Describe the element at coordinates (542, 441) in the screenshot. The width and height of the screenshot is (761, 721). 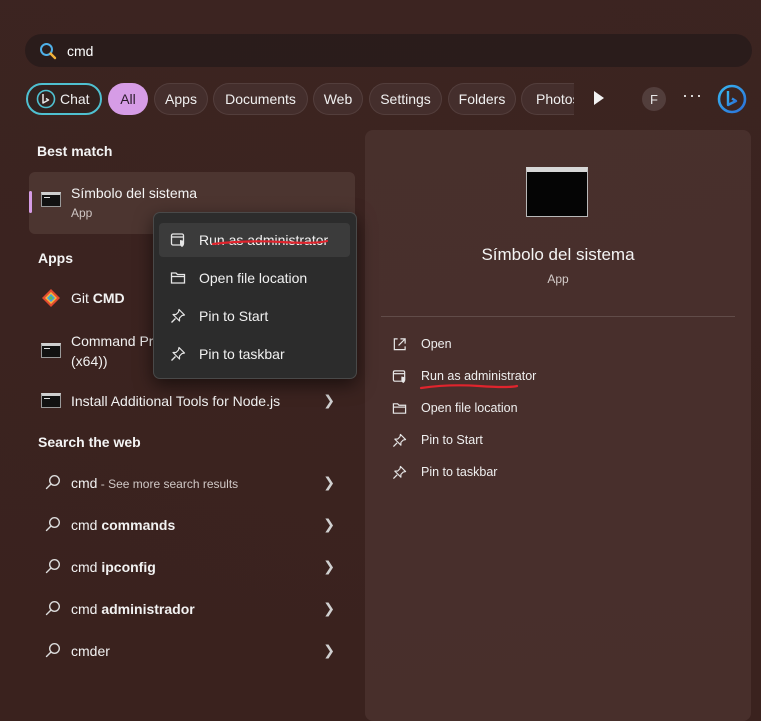
I see `action-pin-to-start: Pin to Start` at that location.